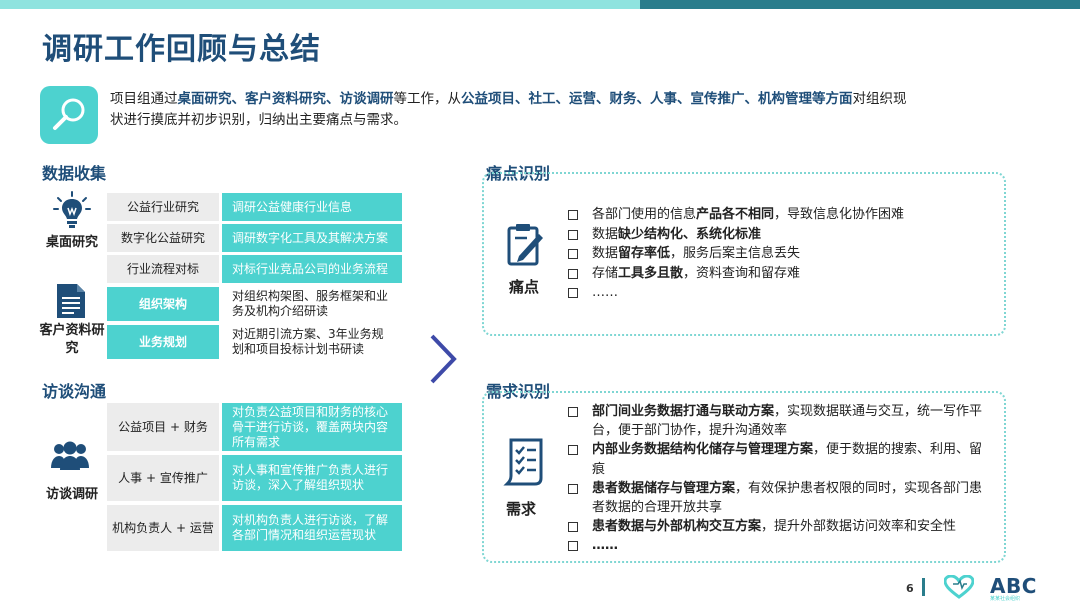 Image resolution: width=1080 pixels, height=607 pixels. What do you see at coordinates (163, 427) in the screenshot?
I see `table-row-left: 公益项目 + 财务` at bounding box center [163, 427].